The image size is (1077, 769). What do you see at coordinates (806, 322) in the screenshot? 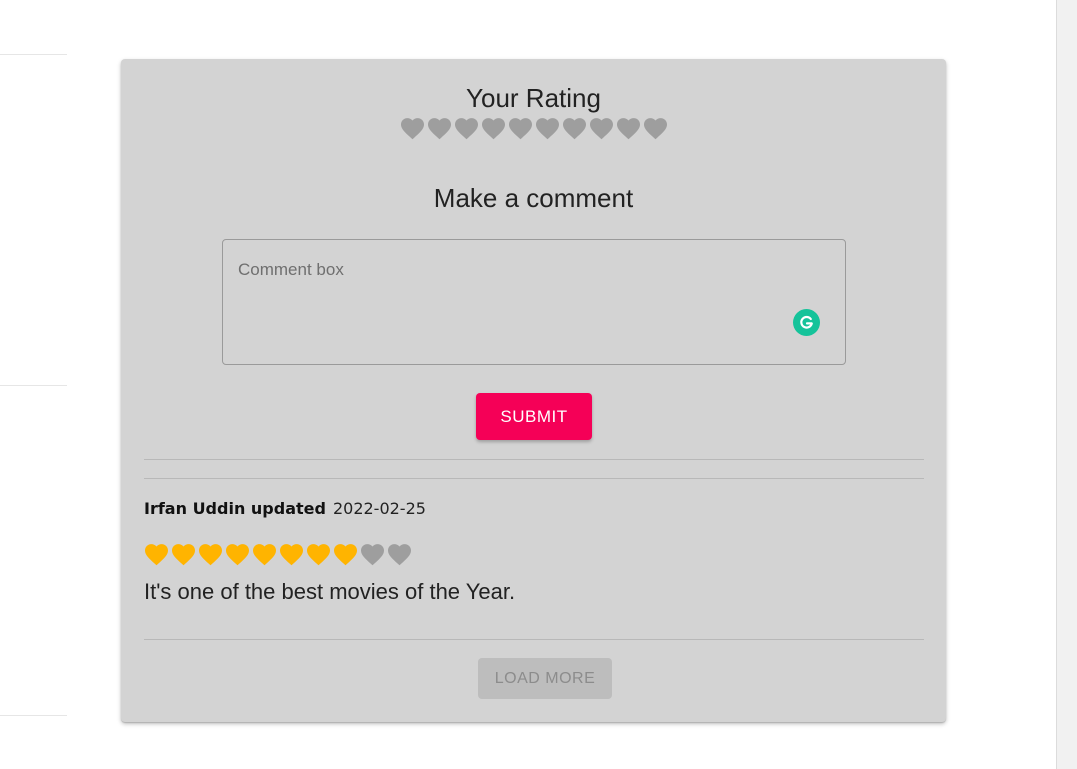
I see `grammarly-icon` at bounding box center [806, 322].